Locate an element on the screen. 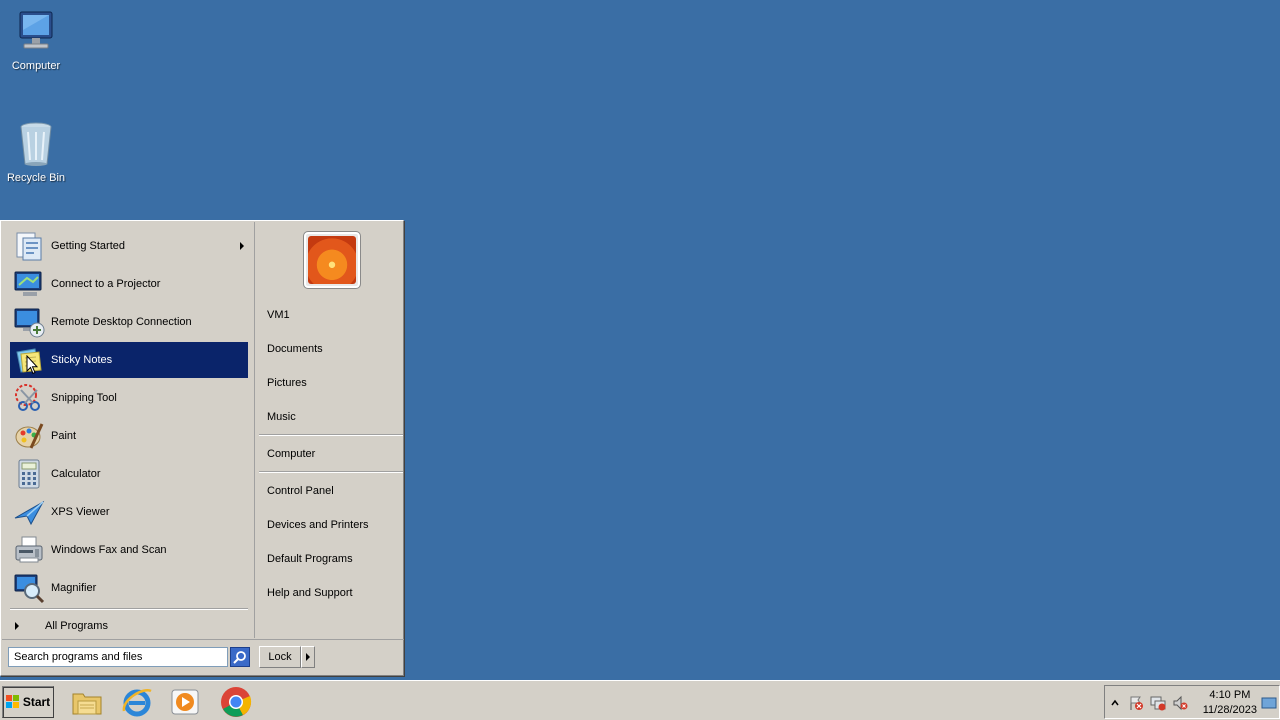 The height and width of the screenshot is (720, 1280). program-label: Paint is located at coordinates (64, 436).